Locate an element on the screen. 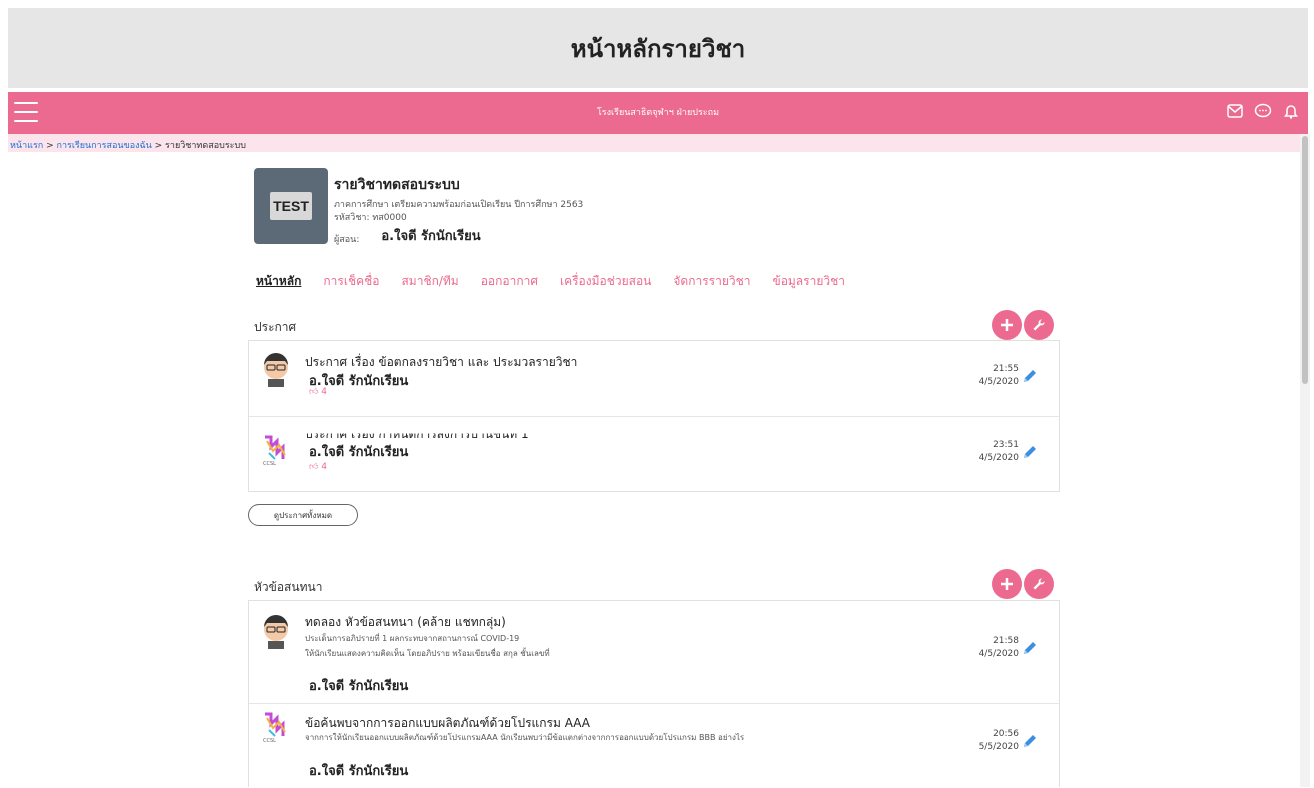 The image size is (1314, 788). announcements-label: ประกาศ is located at coordinates (275, 327).